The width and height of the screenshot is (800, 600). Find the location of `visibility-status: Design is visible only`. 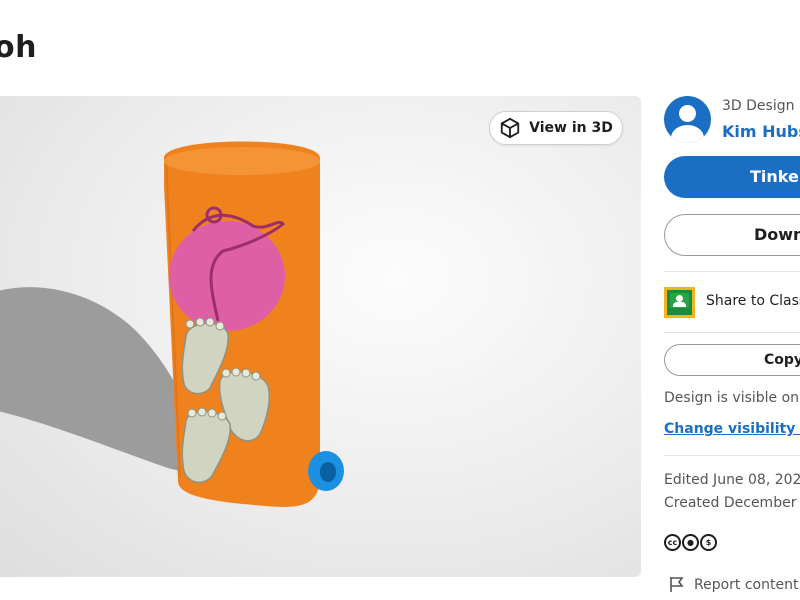

visibility-status: Design is visible only is located at coordinates (732, 398).